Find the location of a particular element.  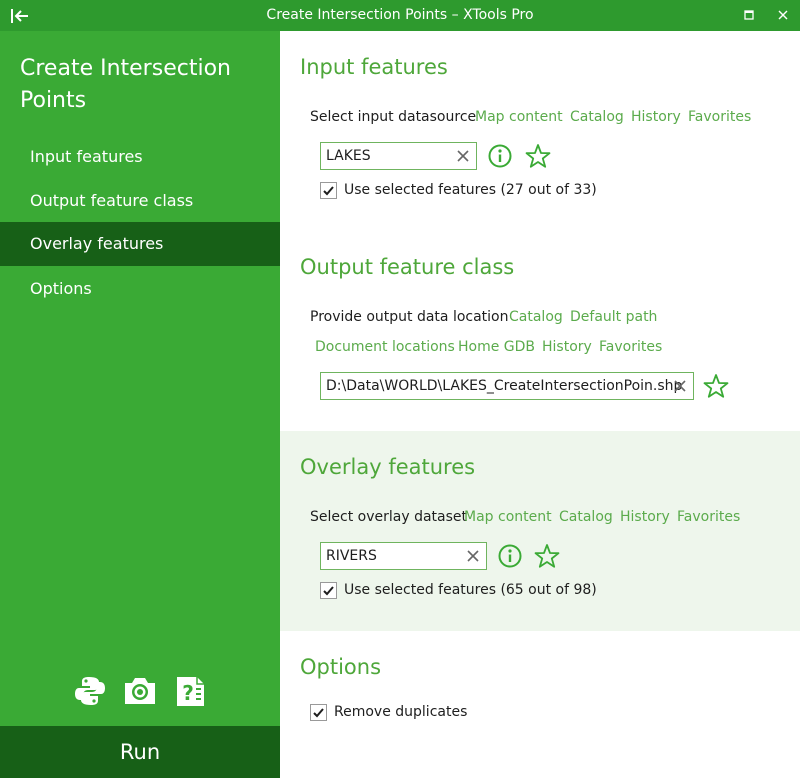

close-icon is located at coordinates (783, 15).